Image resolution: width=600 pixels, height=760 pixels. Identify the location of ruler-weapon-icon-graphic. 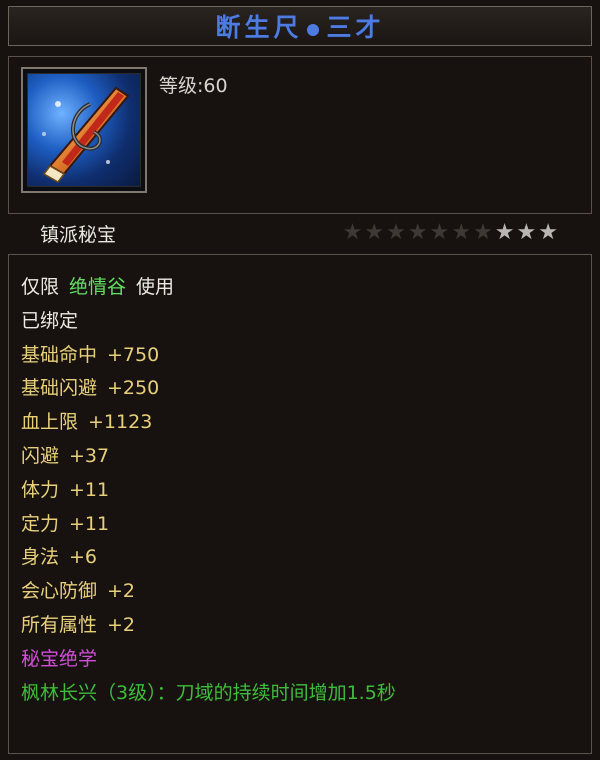
(86, 134).